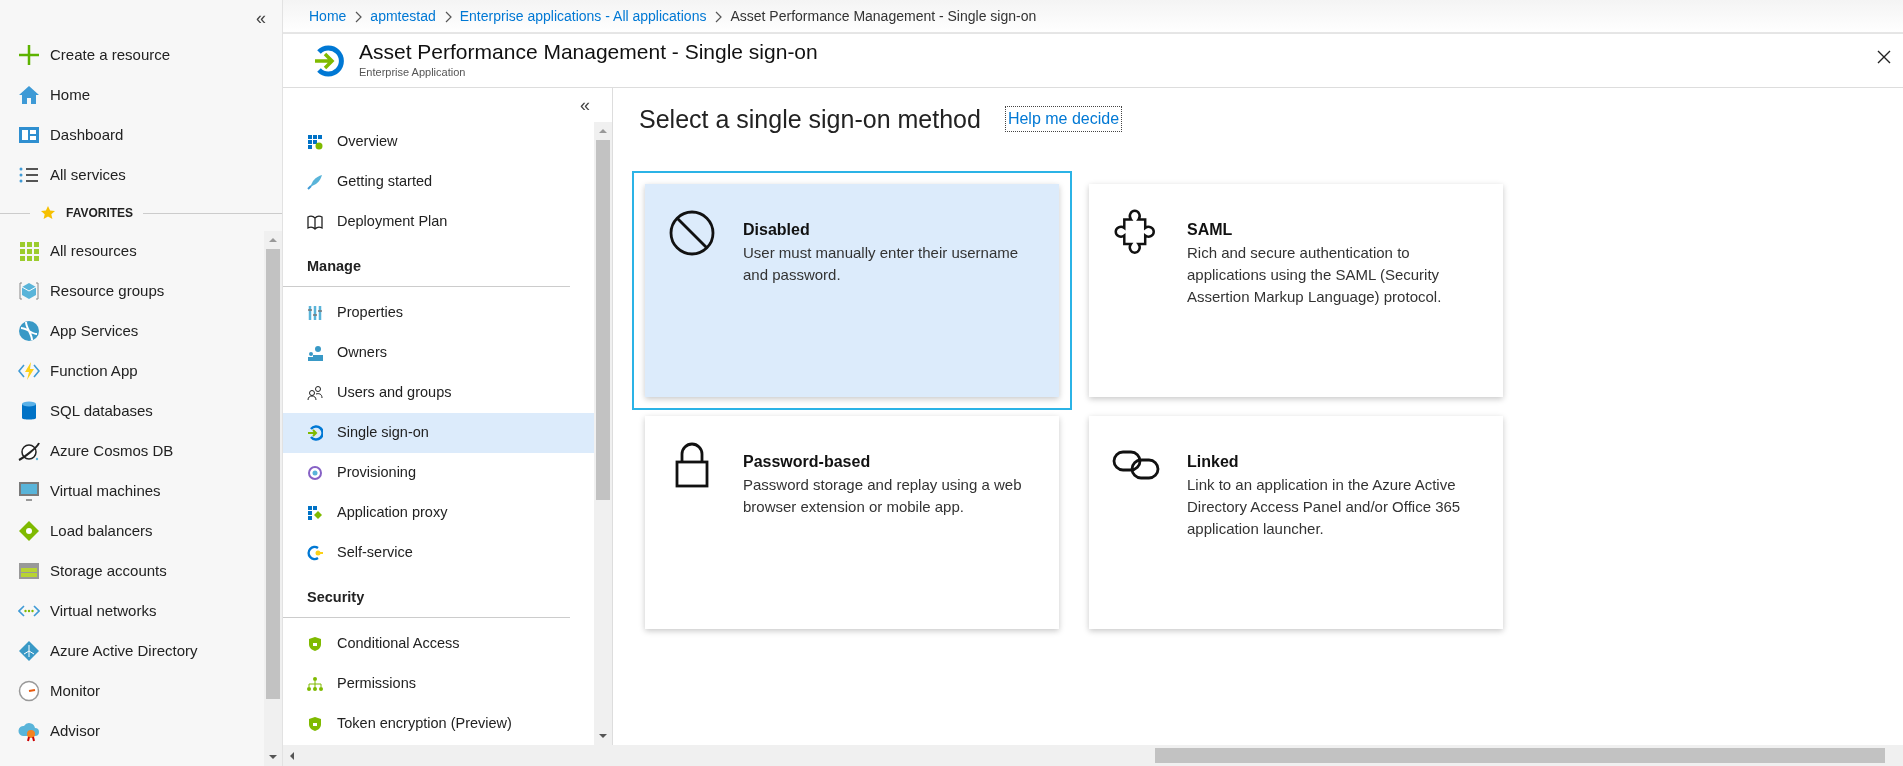  What do you see at coordinates (883, 16) in the screenshot?
I see `breadcrumb-current: Asset Performance Management - Single sign-on` at bounding box center [883, 16].